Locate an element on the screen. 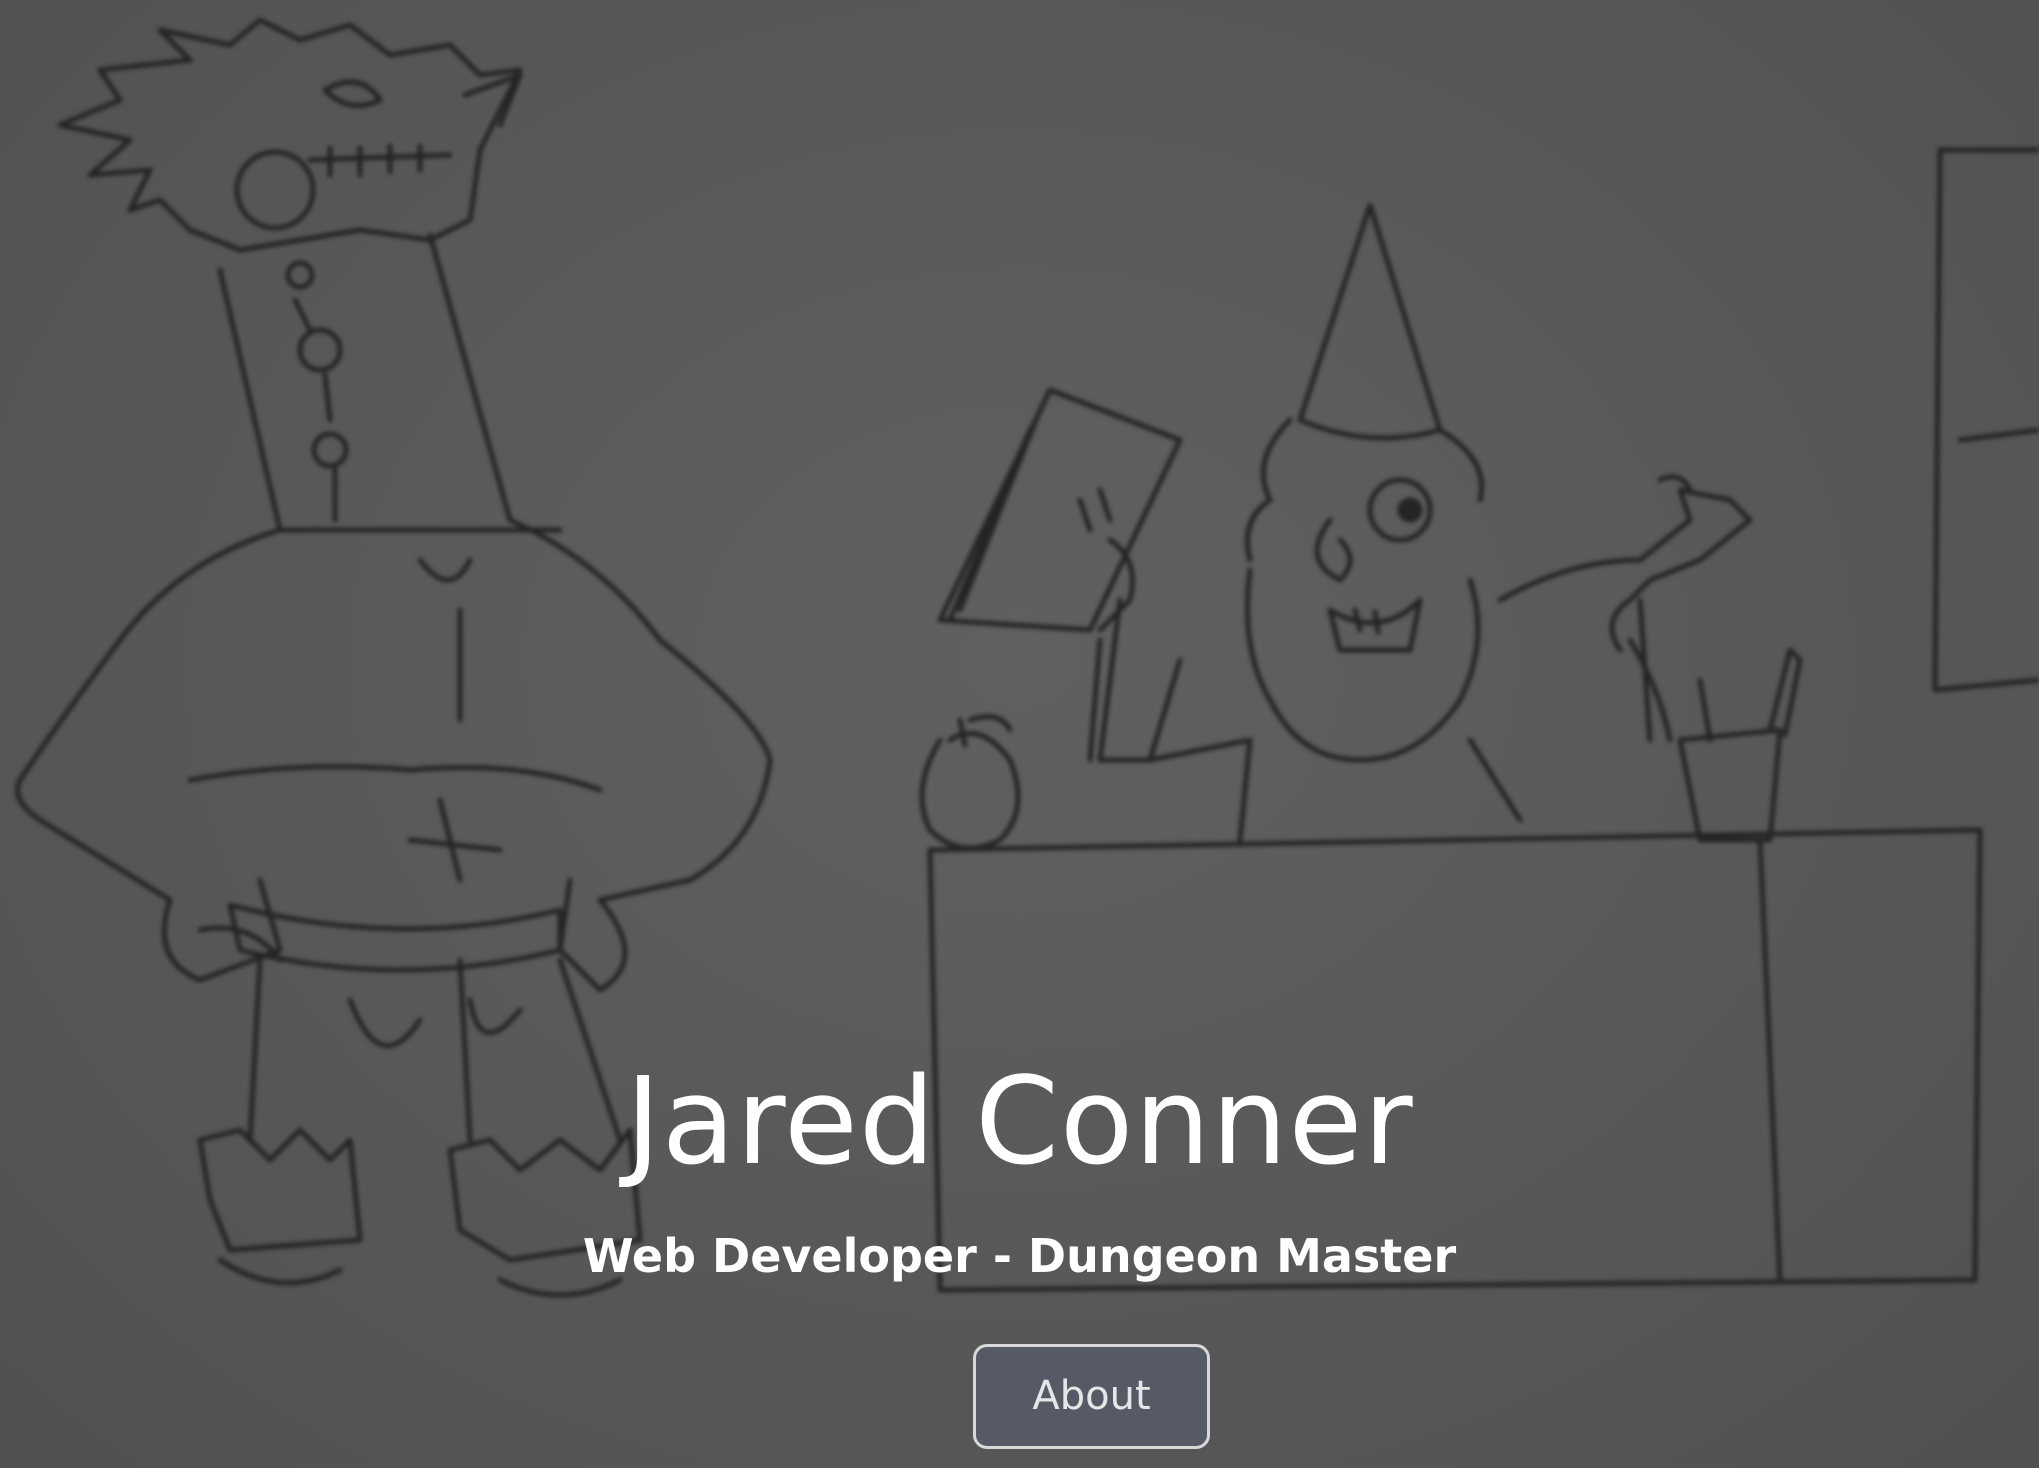 The image size is (2039, 1468). hero-name-title: Jared Conner is located at coordinates (1019, 1122).